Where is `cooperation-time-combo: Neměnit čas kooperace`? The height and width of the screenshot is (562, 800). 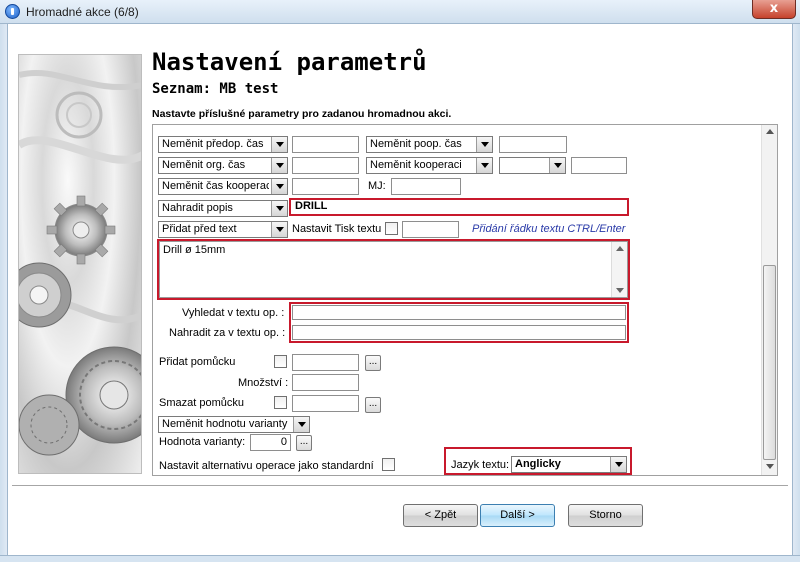
cooperation-time-combo: Neměnit čas kooperace is located at coordinates (223, 186).